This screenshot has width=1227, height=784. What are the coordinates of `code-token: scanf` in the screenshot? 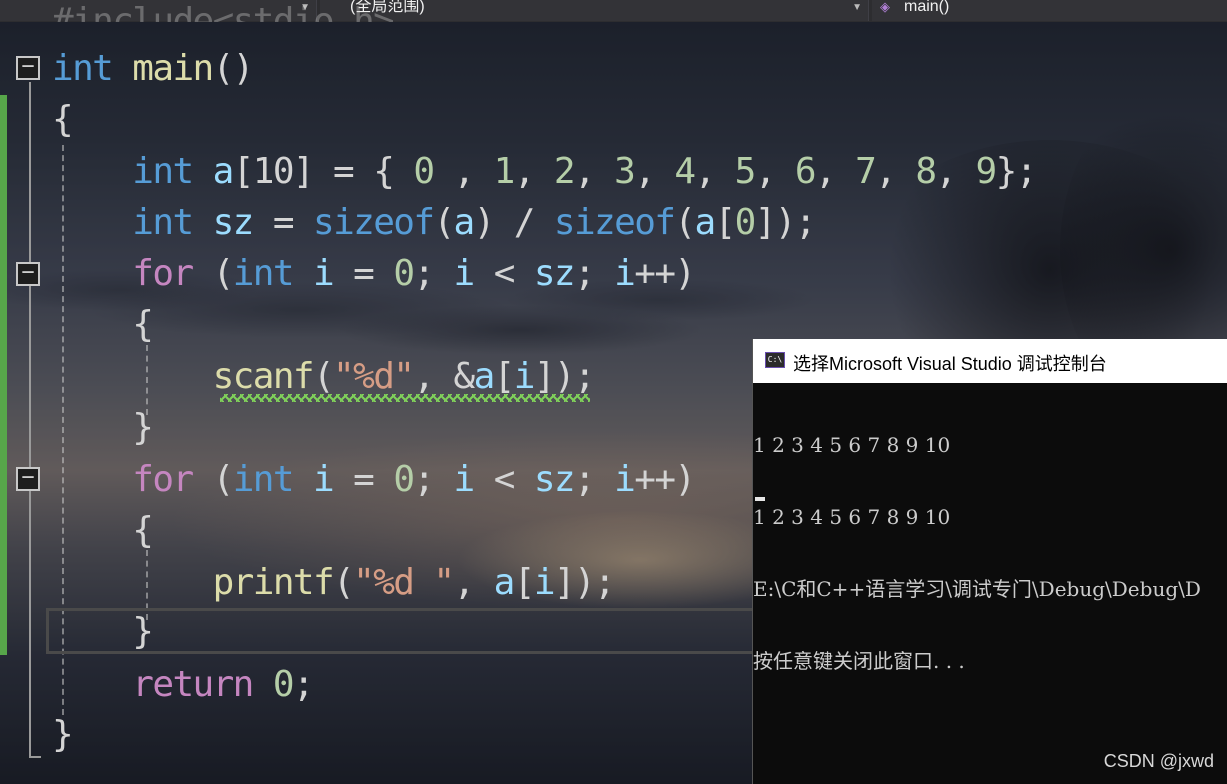 It's located at (263, 376).